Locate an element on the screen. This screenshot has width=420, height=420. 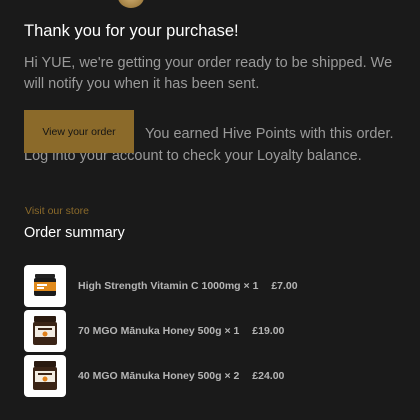
item-price: £19.00 is located at coordinates (268, 330).